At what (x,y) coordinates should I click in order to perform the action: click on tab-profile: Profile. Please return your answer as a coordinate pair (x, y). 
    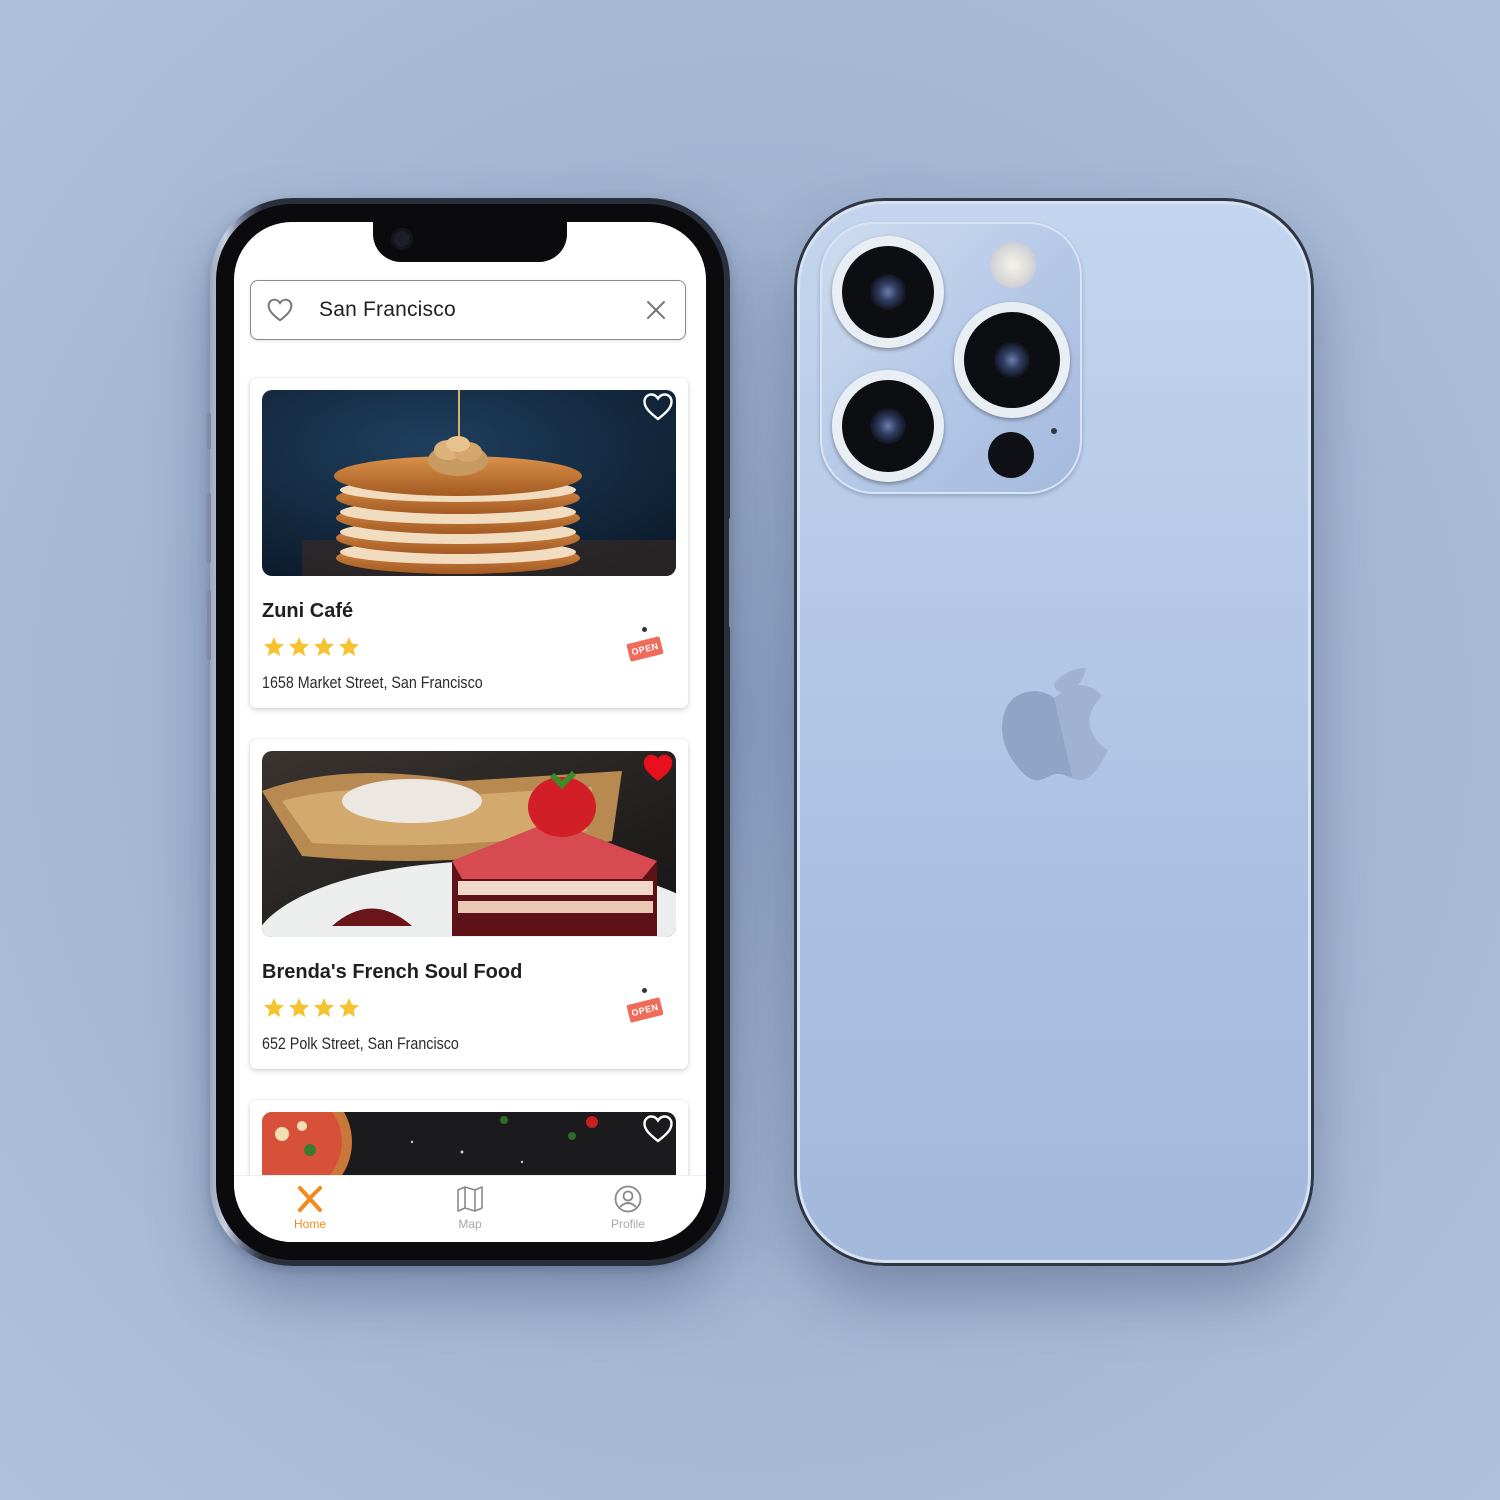
    Looking at the image, I should click on (628, 1207).